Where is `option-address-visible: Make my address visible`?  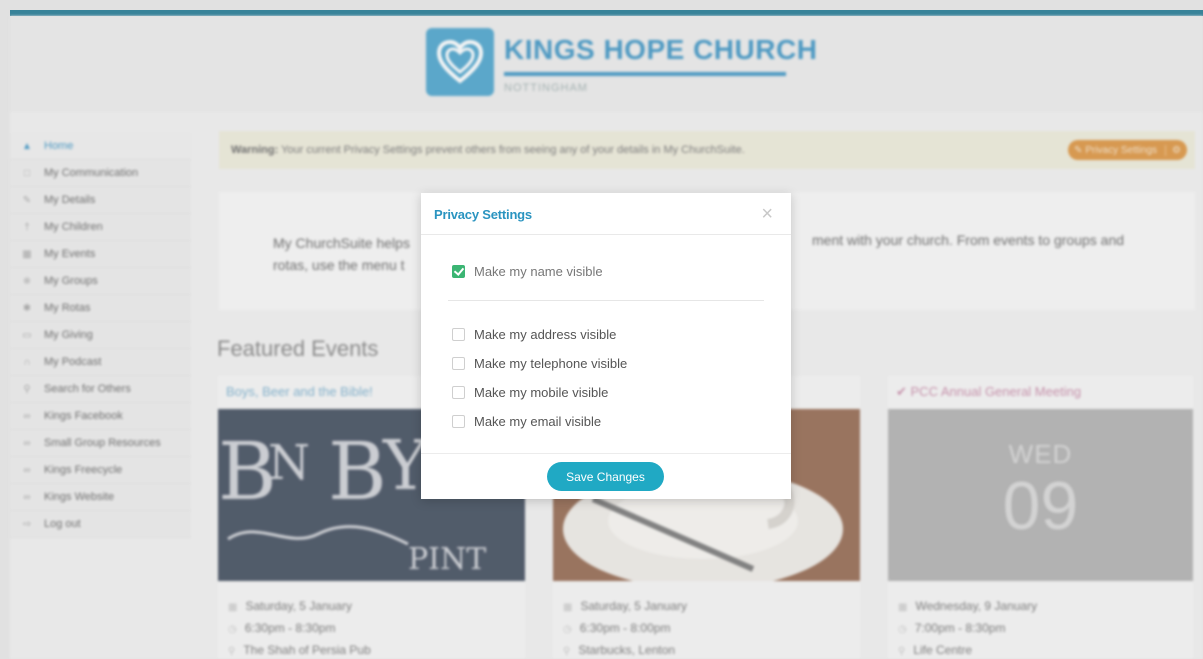 option-address-visible: Make my address visible is located at coordinates (534, 334).